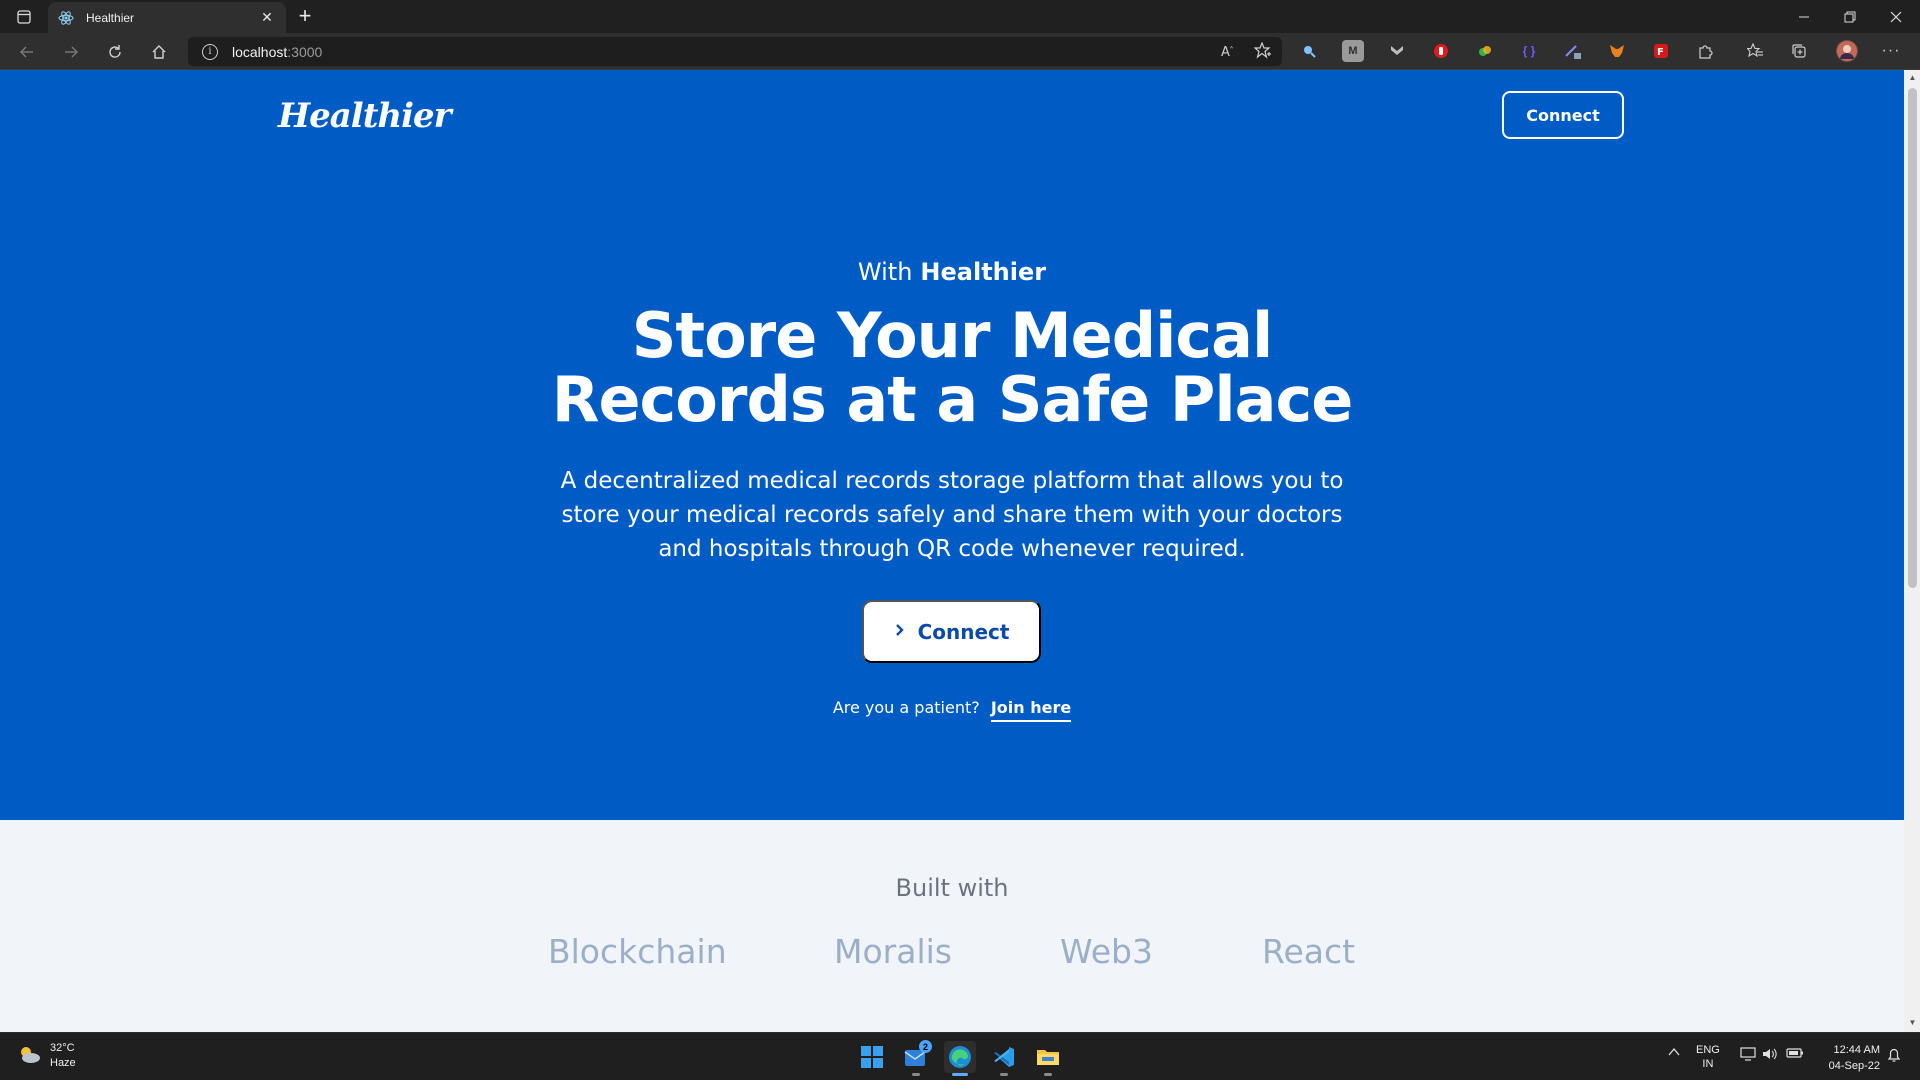  What do you see at coordinates (960, 1074) in the screenshot?
I see `app-active-indicator` at bounding box center [960, 1074].